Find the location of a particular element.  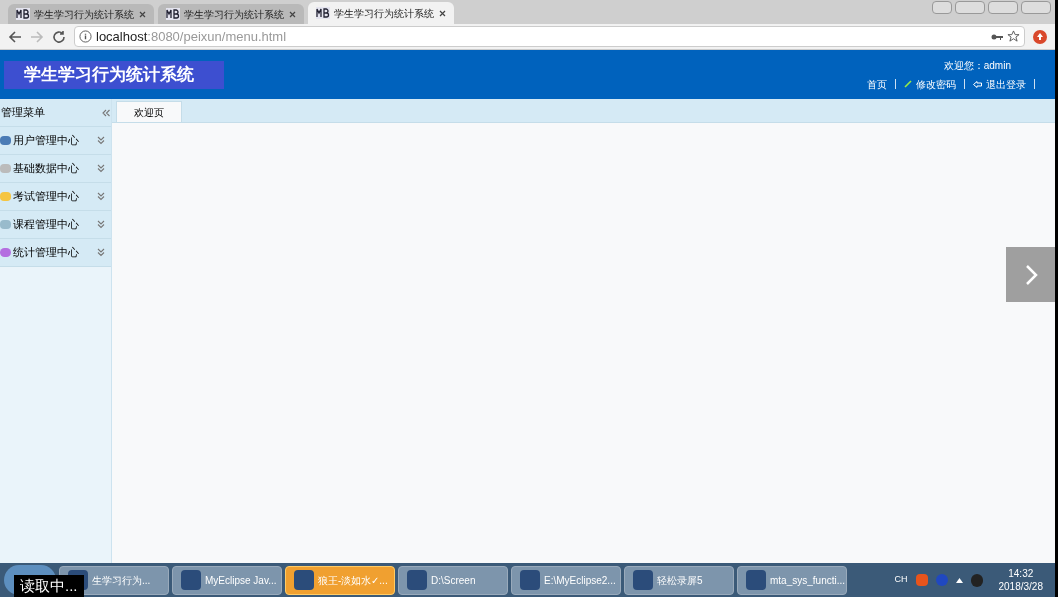

key-icon is located at coordinates (997, 36).